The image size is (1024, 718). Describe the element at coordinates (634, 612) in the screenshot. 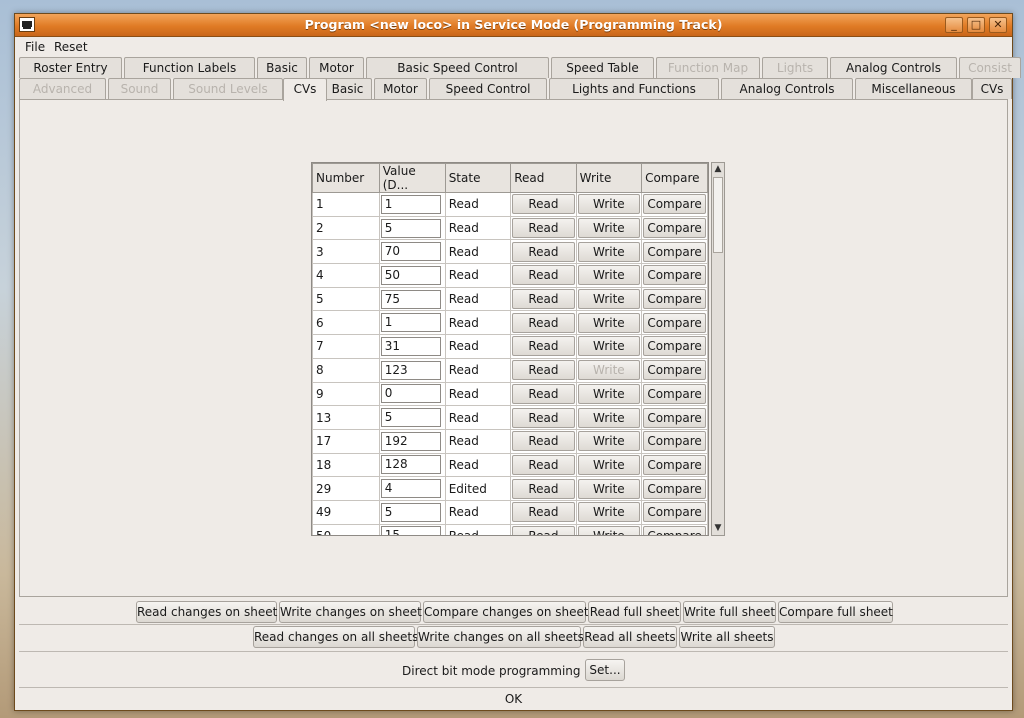

I see `read-full-sheet-button: Read full sheet` at that location.